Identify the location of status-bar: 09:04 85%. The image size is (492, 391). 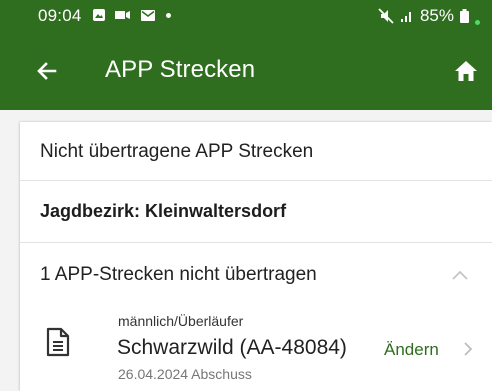
(246, 15).